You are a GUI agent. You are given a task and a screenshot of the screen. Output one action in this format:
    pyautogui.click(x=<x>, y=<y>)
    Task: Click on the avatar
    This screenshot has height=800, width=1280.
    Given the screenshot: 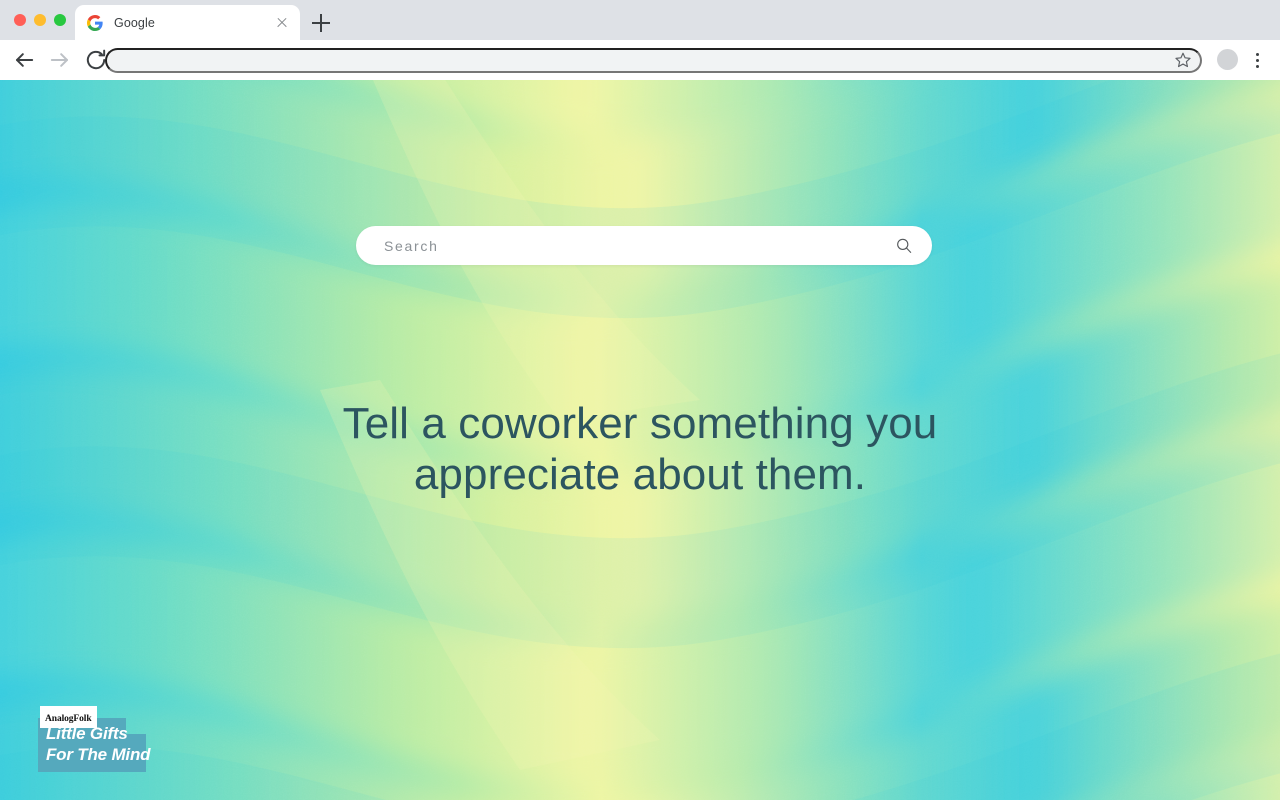 What is the action you would take?
    pyautogui.click(x=1227, y=59)
    